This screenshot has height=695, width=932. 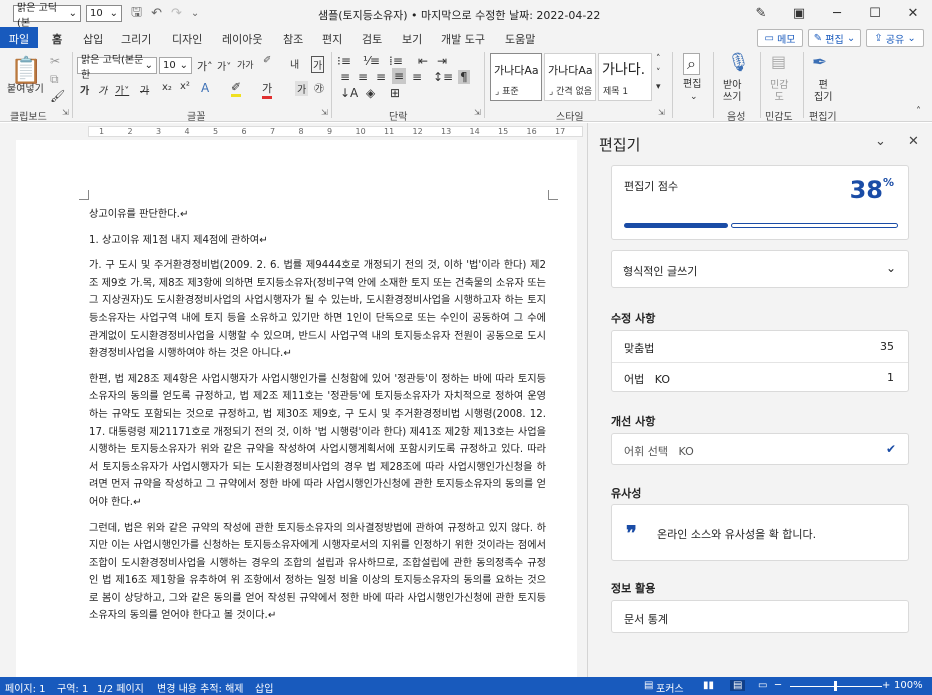 What do you see at coordinates (760, 346) in the screenshot?
I see `correction-row-spelling: 맞춤법 35` at bounding box center [760, 346].